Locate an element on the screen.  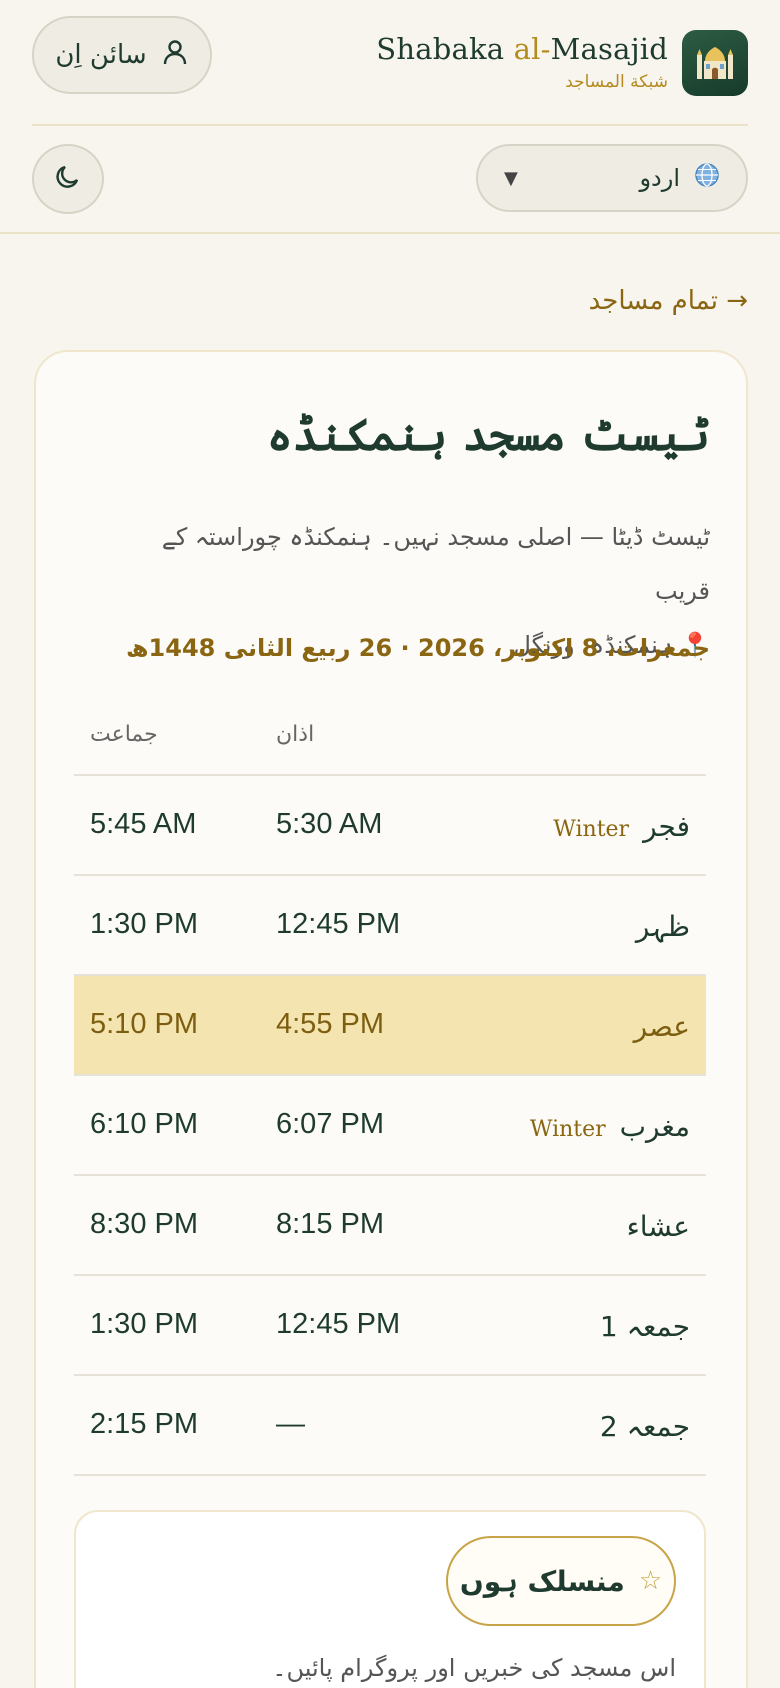
prayer-name-cell: جمعہ 2 is located at coordinates (645, 1426).